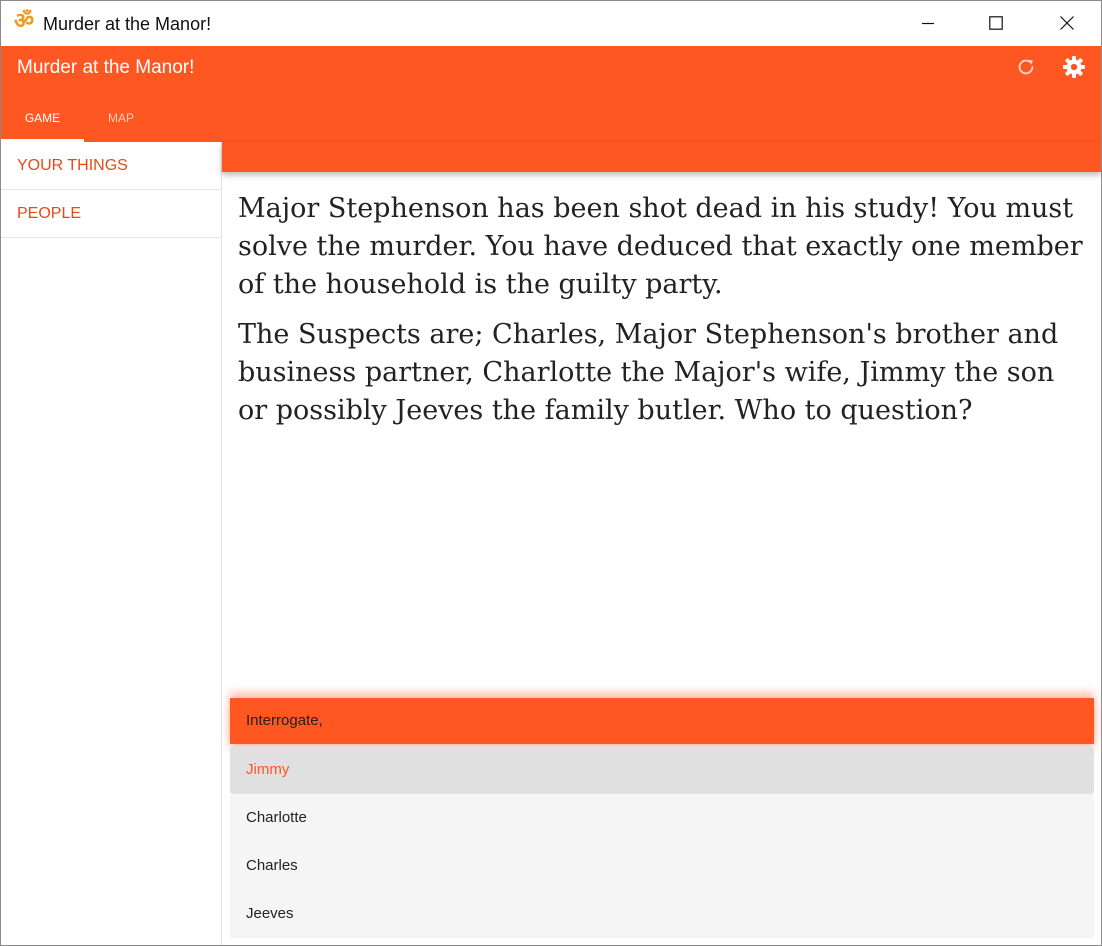 Image resolution: width=1102 pixels, height=946 pixels. I want to click on minimize-button, so click(928, 23).